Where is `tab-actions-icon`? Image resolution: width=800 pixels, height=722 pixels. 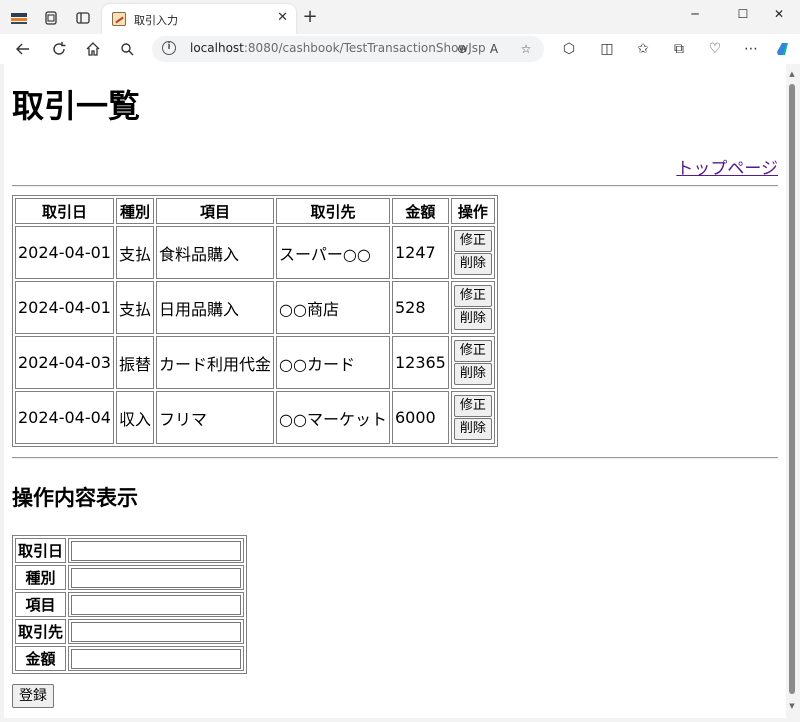 tab-actions-icon is located at coordinates (83, 18).